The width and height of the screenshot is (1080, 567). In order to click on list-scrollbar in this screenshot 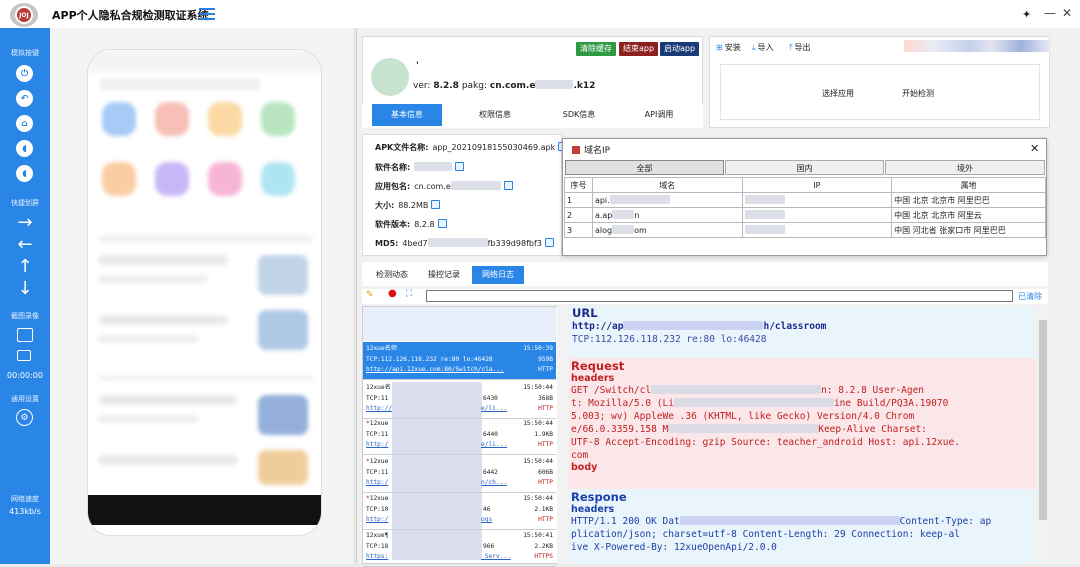, I will do `click(562, 435)`.